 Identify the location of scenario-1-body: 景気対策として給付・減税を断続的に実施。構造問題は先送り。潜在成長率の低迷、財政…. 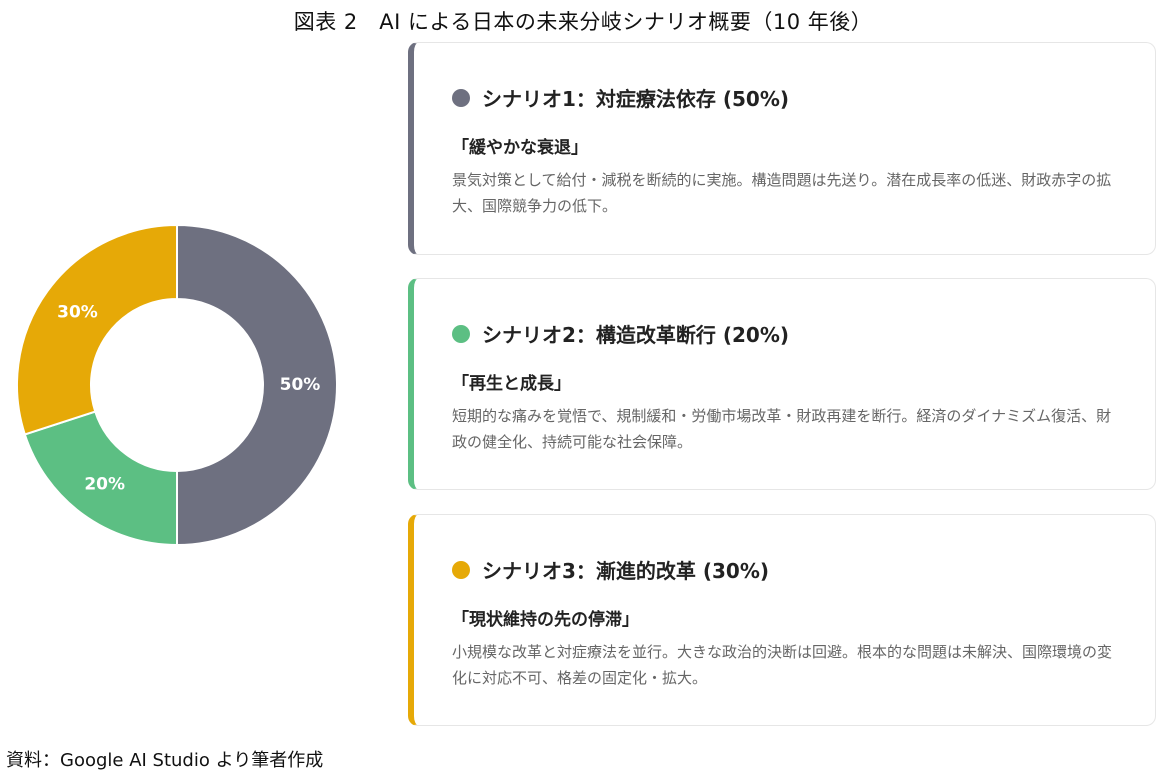
(782, 193).